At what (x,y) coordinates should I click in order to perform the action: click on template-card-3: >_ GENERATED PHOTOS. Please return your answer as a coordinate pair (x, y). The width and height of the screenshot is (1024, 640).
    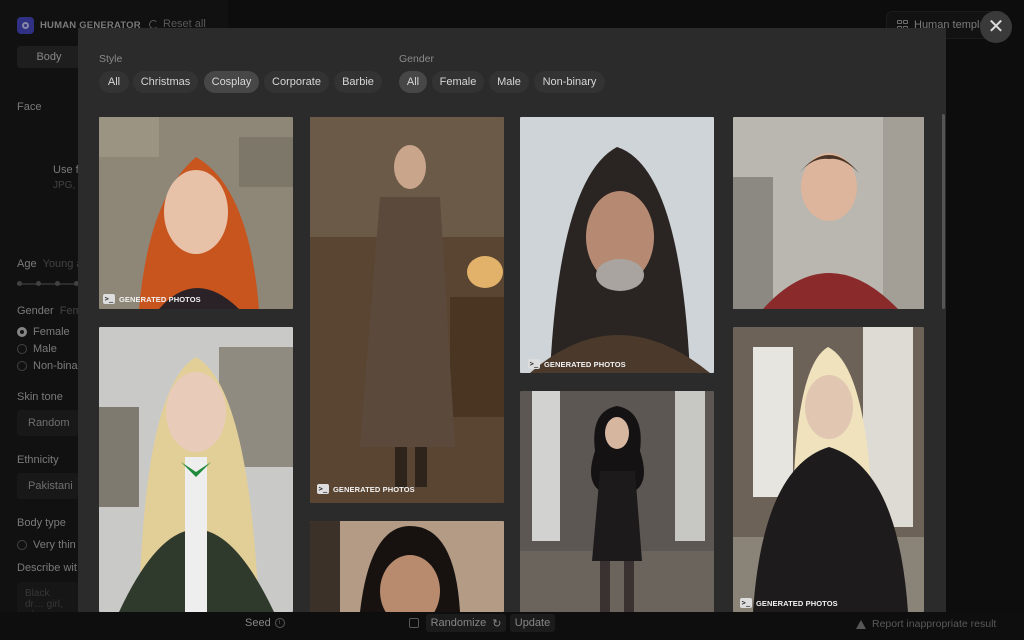
    Looking at the image, I should click on (617, 245).